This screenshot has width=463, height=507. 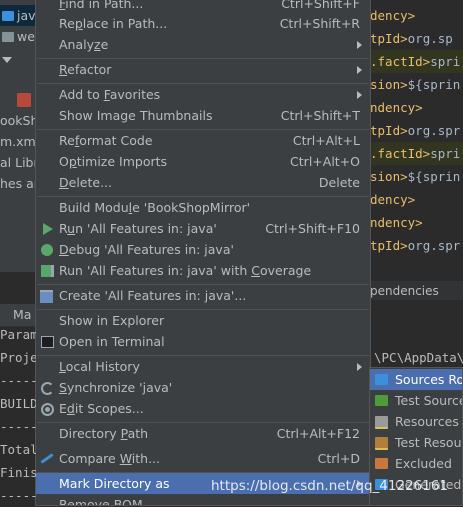 I want to click on menu-item-label: Directory Path, so click(x=104, y=433).